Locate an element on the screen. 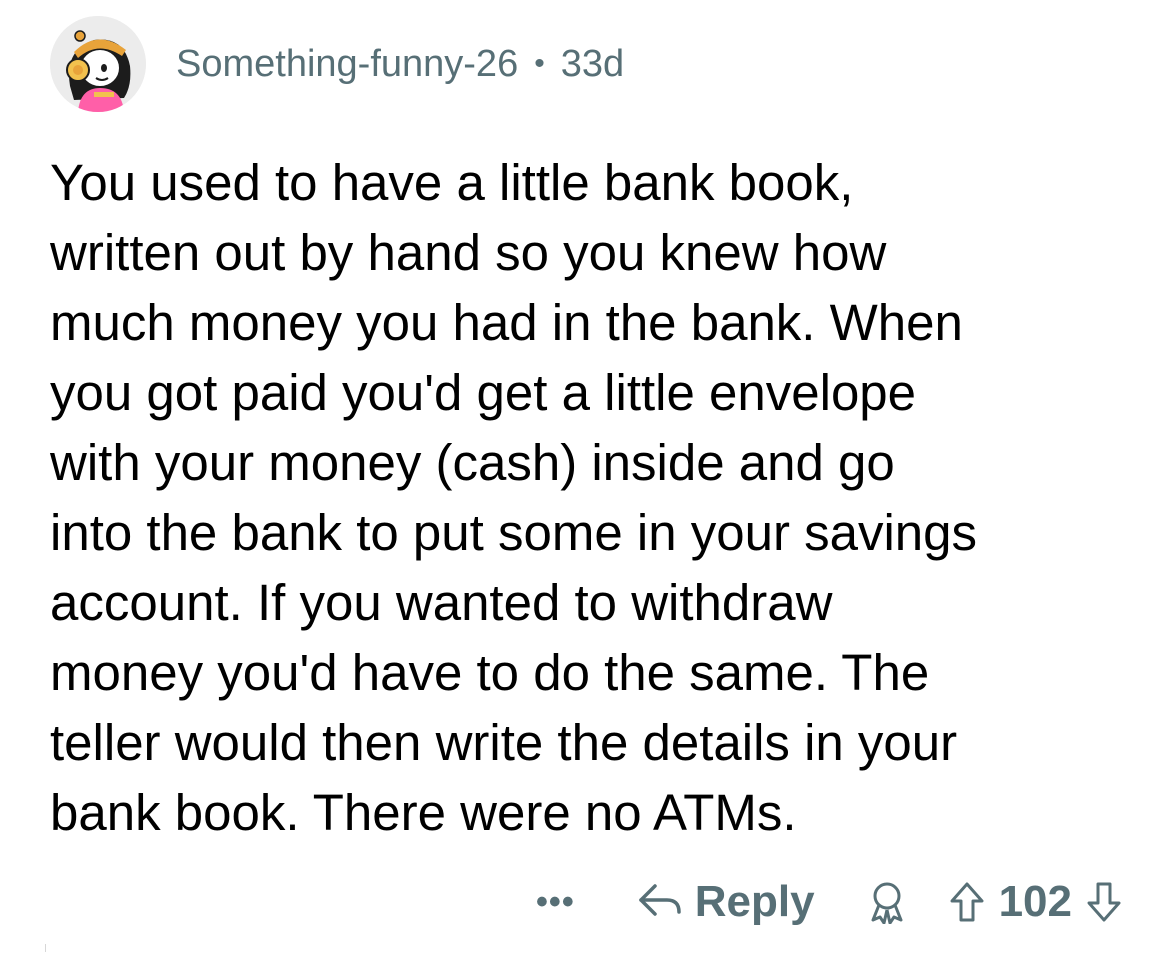 Image resolution: width=1170 pixels, height=954 pixels. username: Something-funny-26 is located at coordinates (347, 64).